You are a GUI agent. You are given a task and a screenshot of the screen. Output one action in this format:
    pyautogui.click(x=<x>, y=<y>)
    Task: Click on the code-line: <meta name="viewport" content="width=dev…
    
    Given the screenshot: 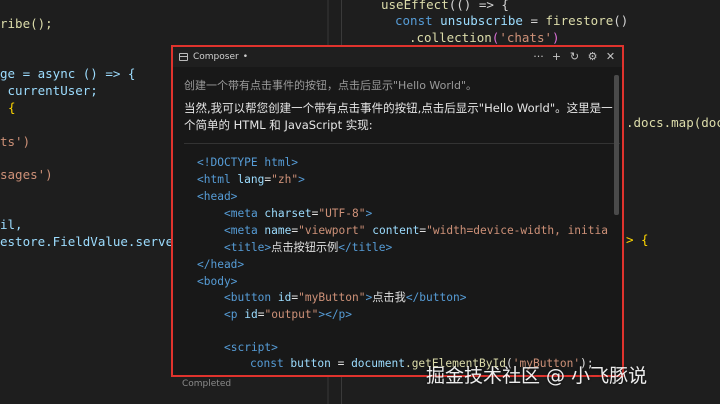 What is the action you would take?
    pyautogui.click(x=416, y=230)
    